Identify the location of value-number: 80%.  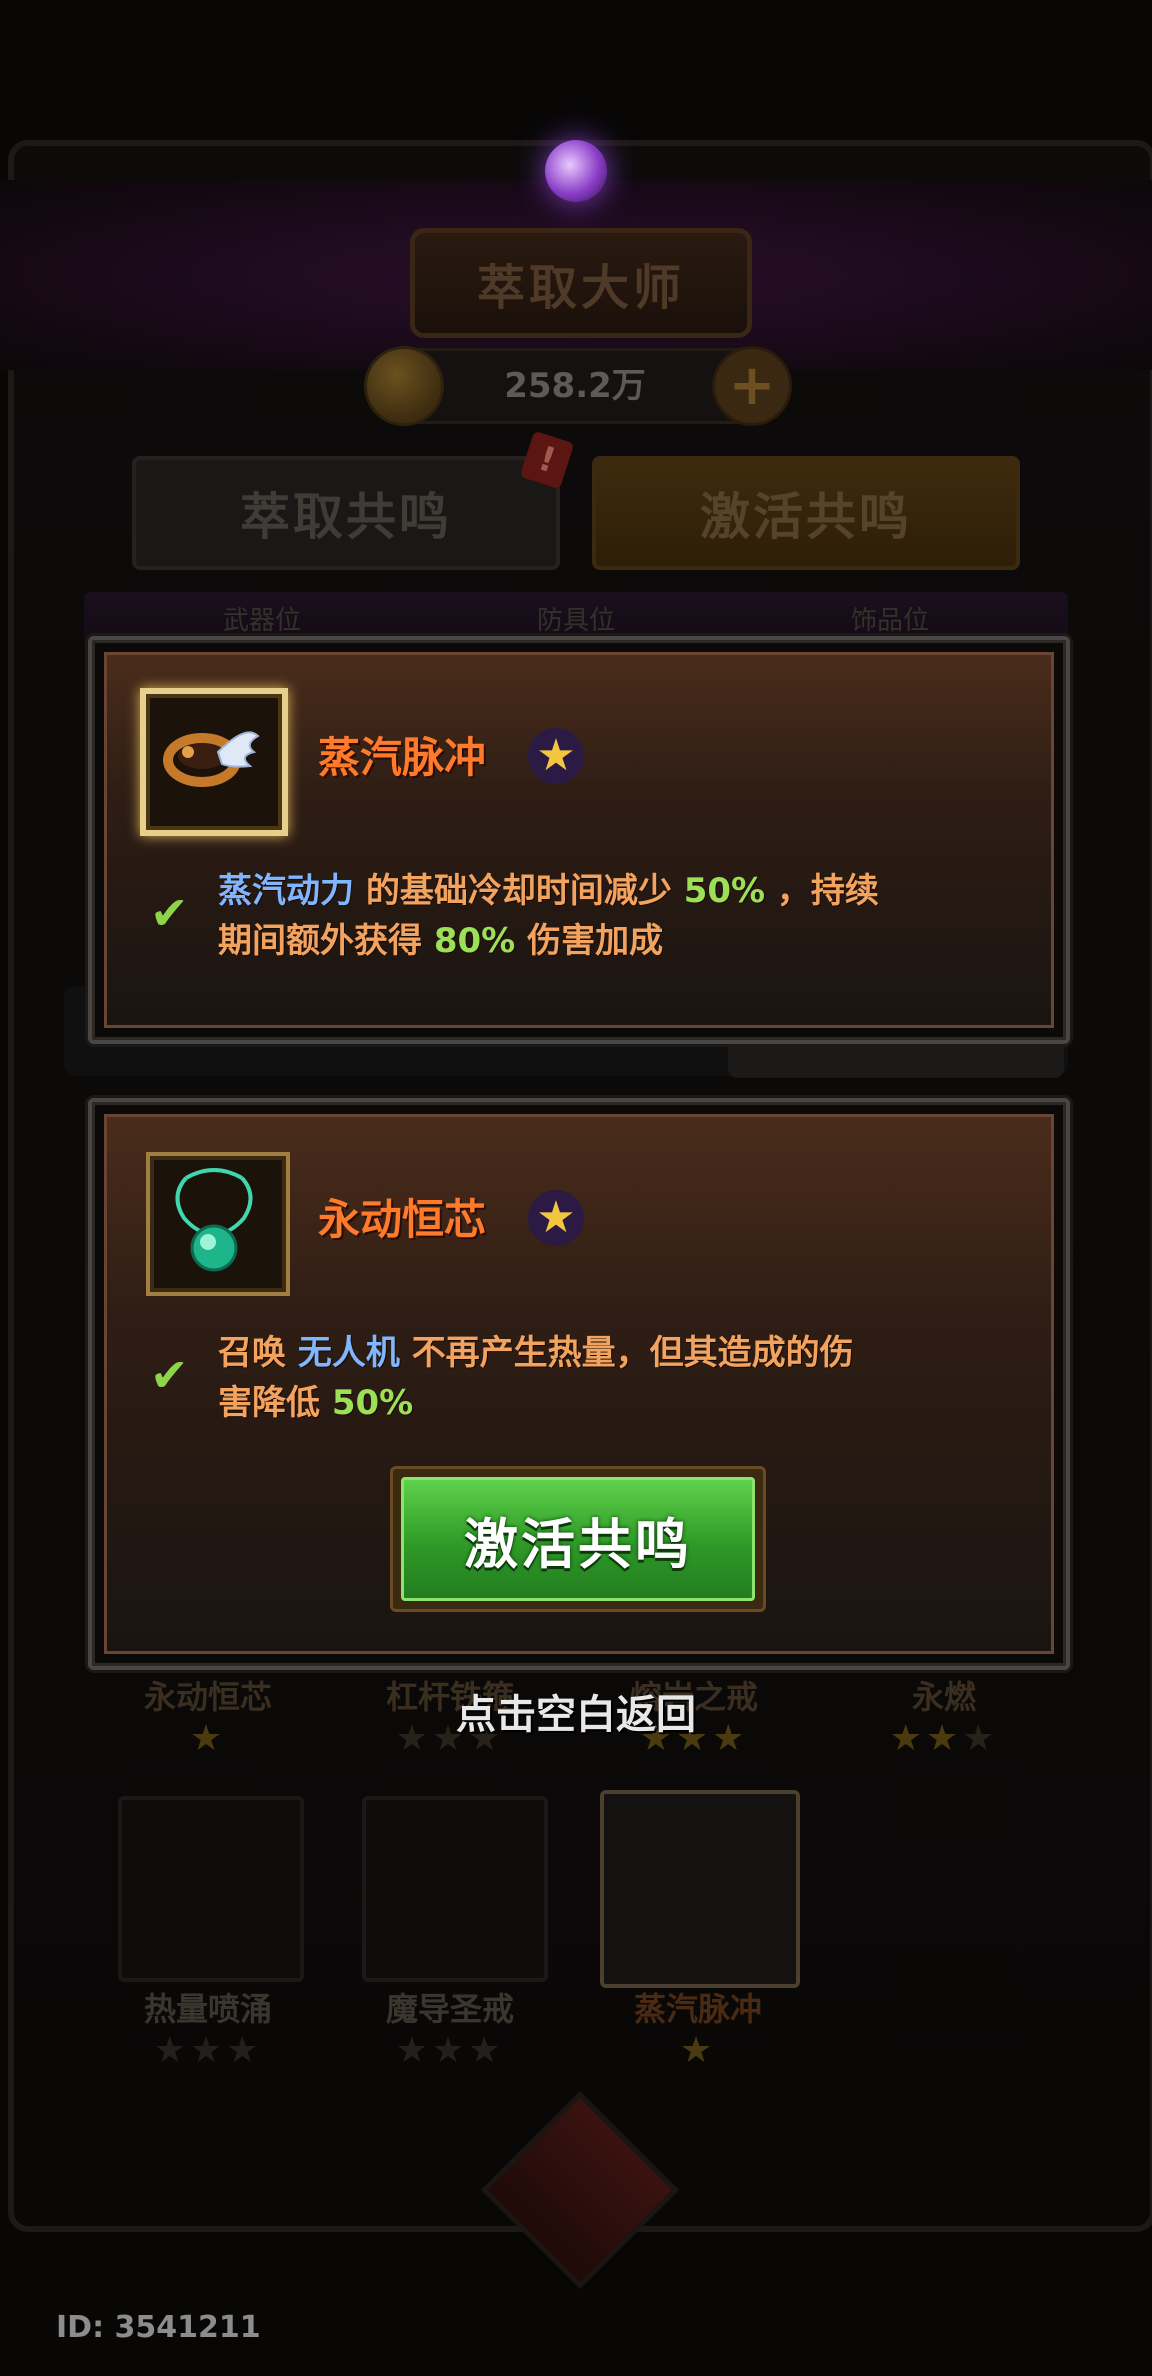
(474, 941).